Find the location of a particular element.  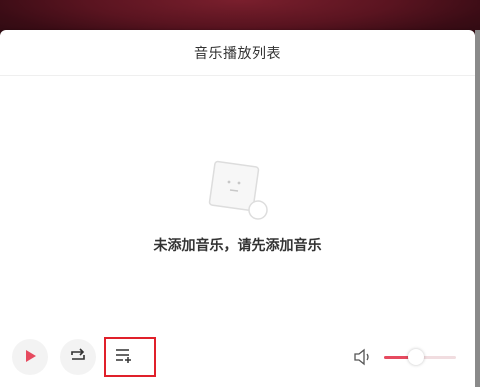

playlist-add-icon is located at coordinates (123, 357).